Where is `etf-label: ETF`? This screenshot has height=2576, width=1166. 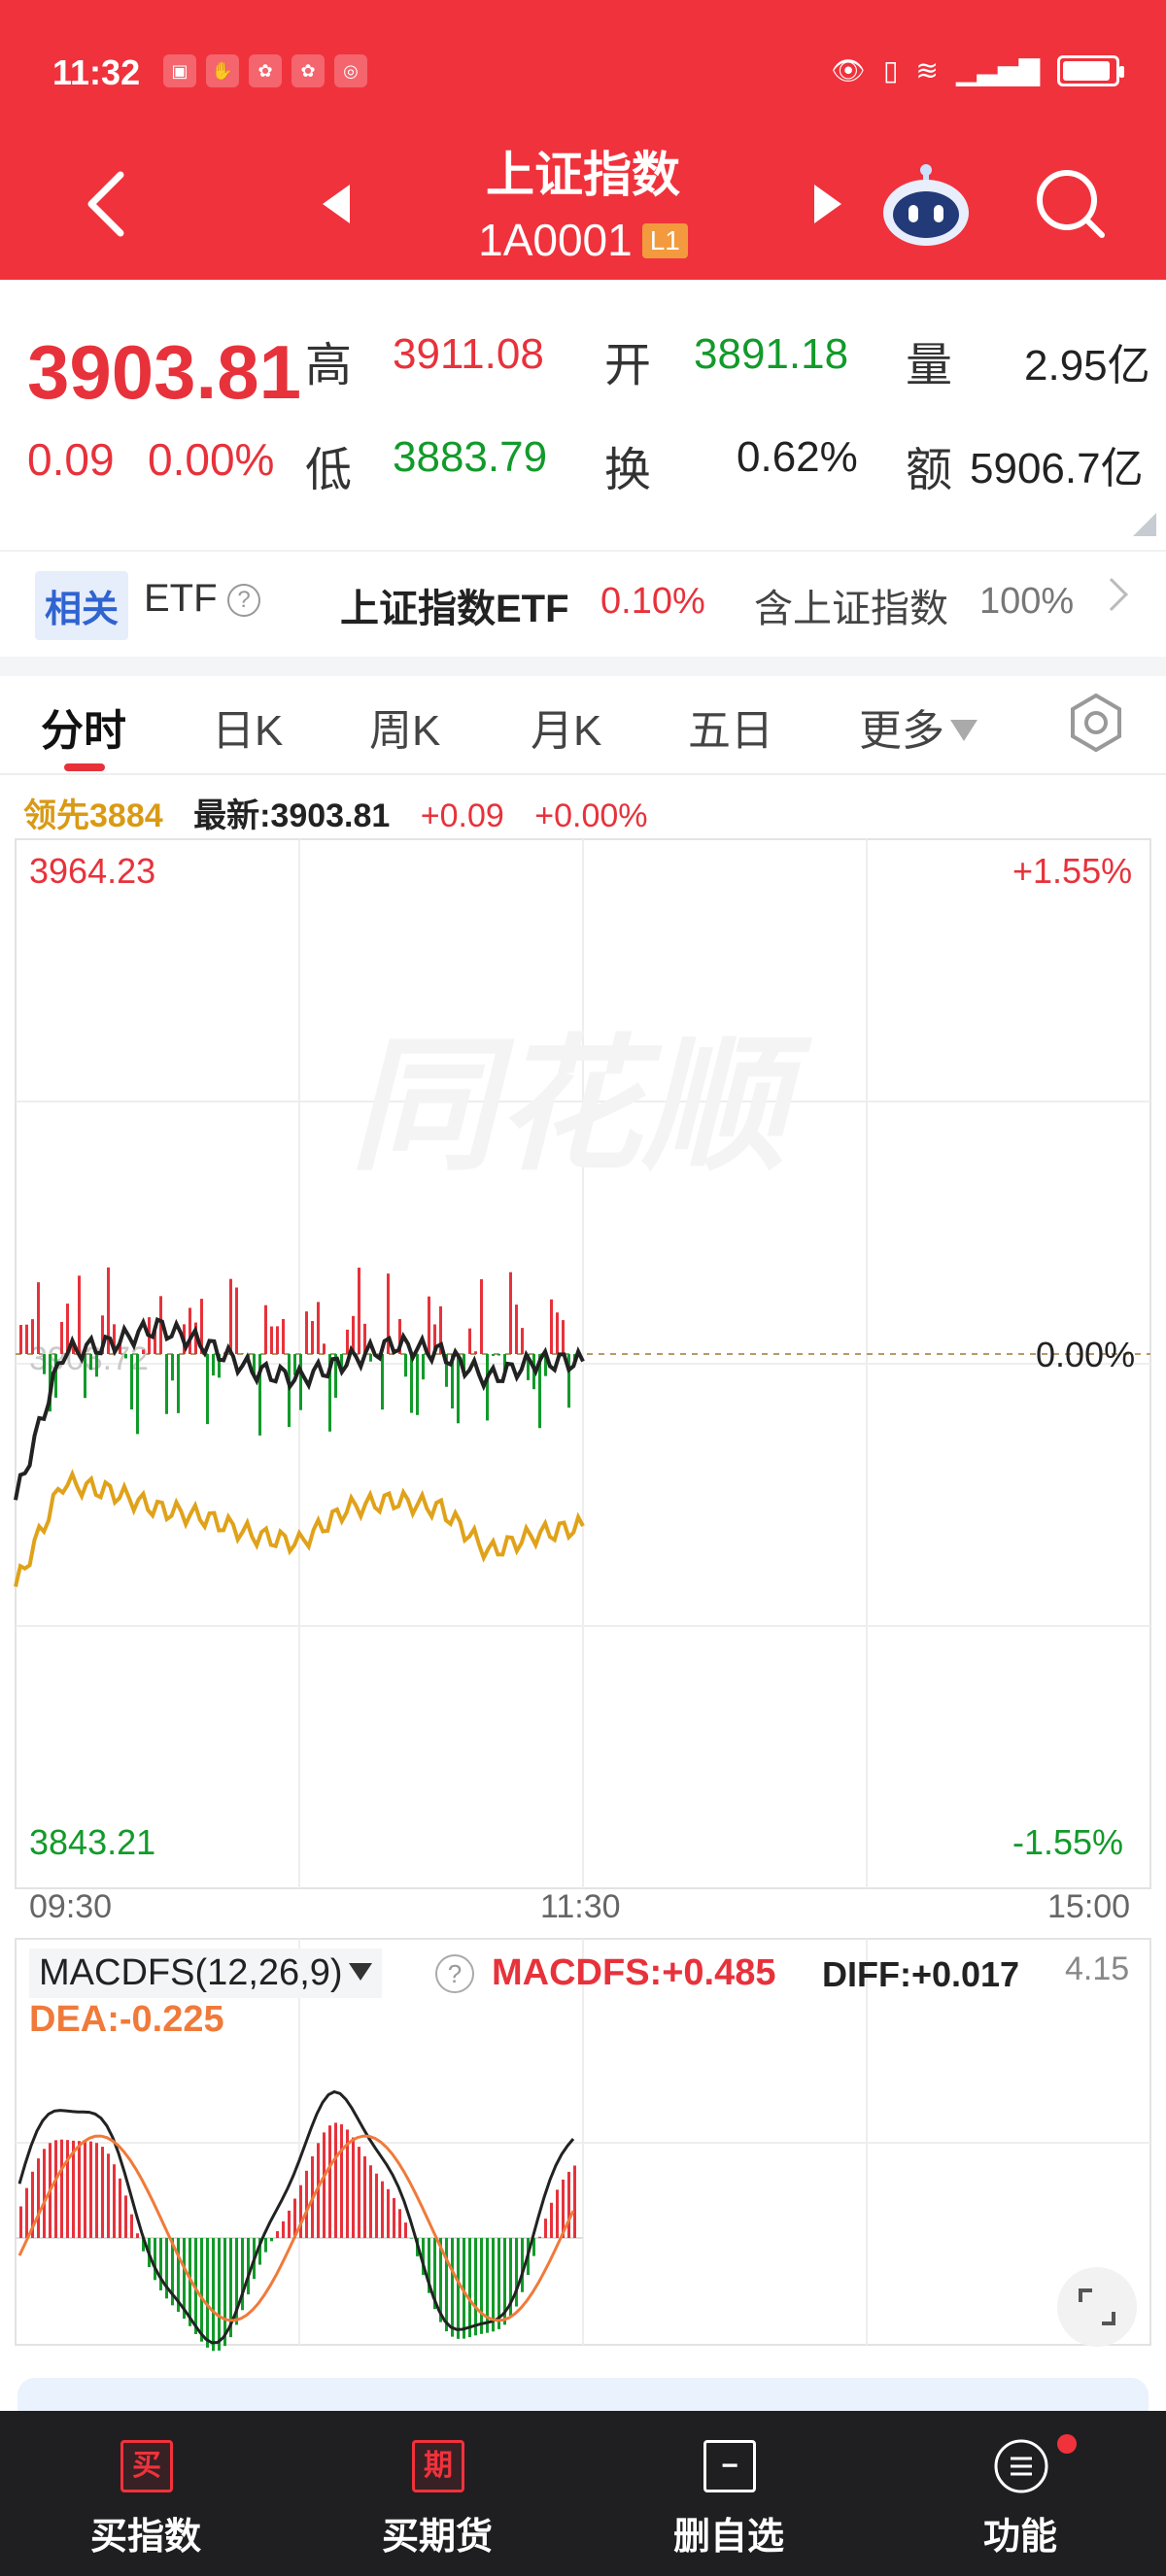
etf-label: ETF is located at coordinates (181, 598).